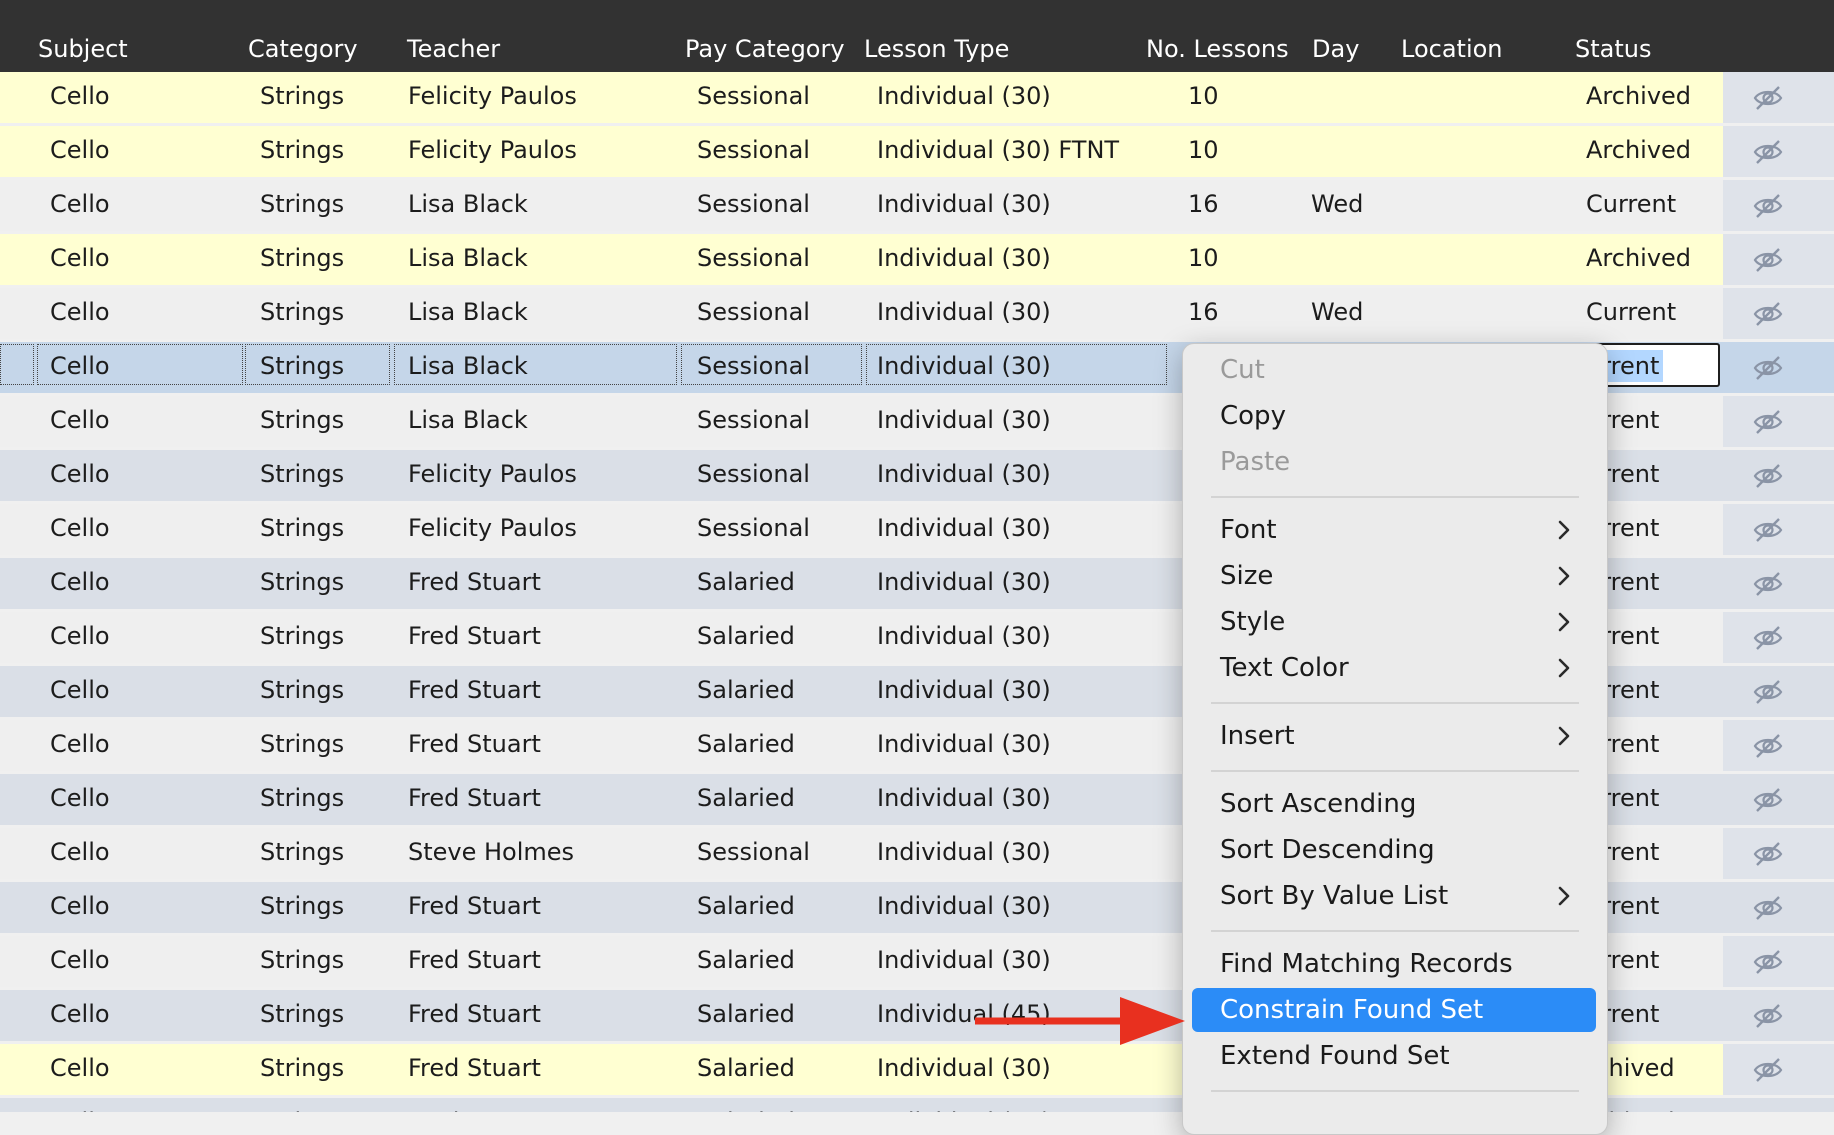 Image resolution: width=1834 pixels, height=1135 pixels. Describe the element at coordinates (1394, 668) in the screenshot. I see `menu-item-text-color: Text Color` at that location.